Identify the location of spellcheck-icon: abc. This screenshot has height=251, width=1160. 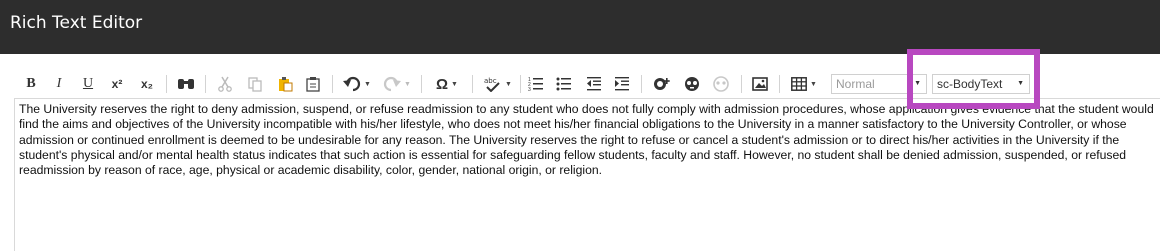
(492, 84).